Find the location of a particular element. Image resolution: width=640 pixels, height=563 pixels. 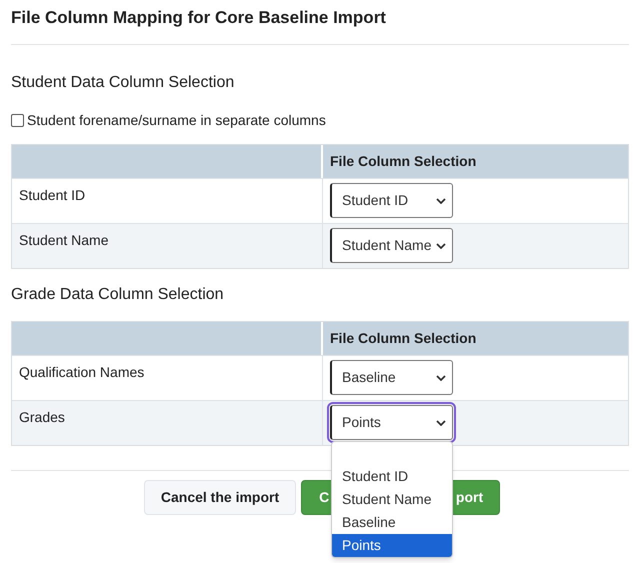

dropdown-option: Baseline is located at coordinates (392, 522).